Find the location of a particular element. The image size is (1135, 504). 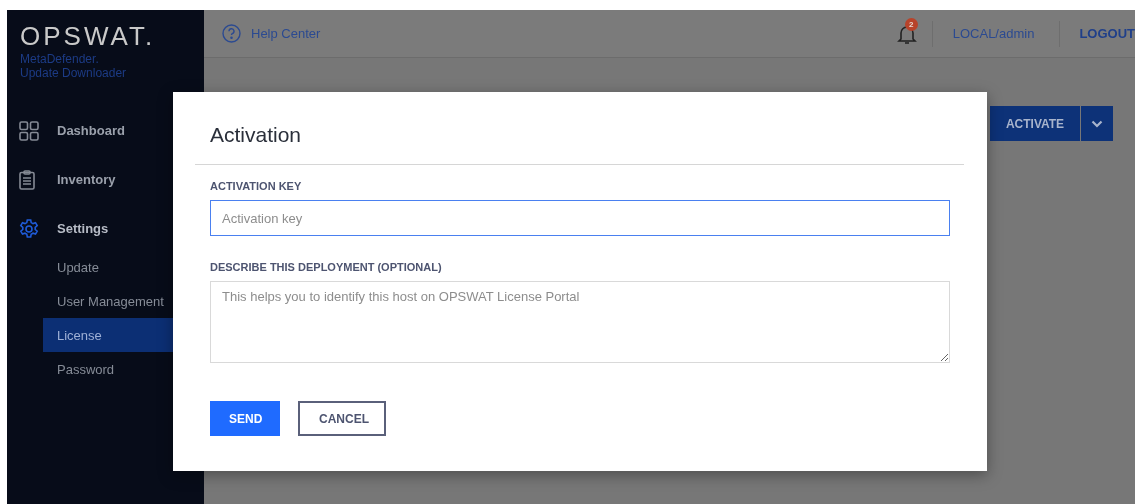

field-label: DESCRIBE THIS DEPLOYMENT (OPTIONAL) is located at coordinates (326, 267).